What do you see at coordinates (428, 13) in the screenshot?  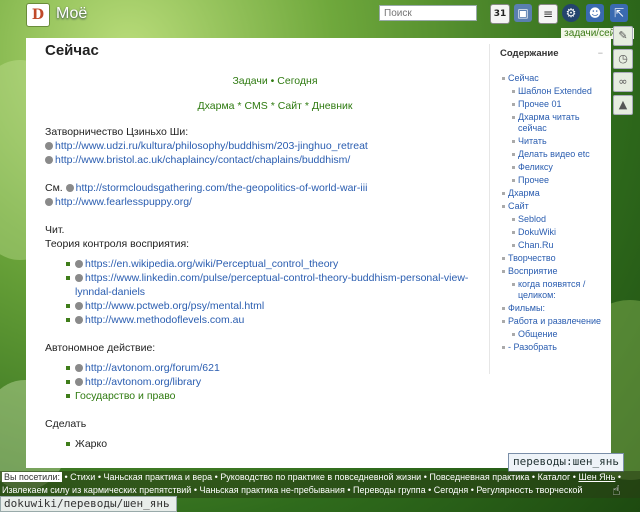 I see `search-input` at bounding box center [428, 13].